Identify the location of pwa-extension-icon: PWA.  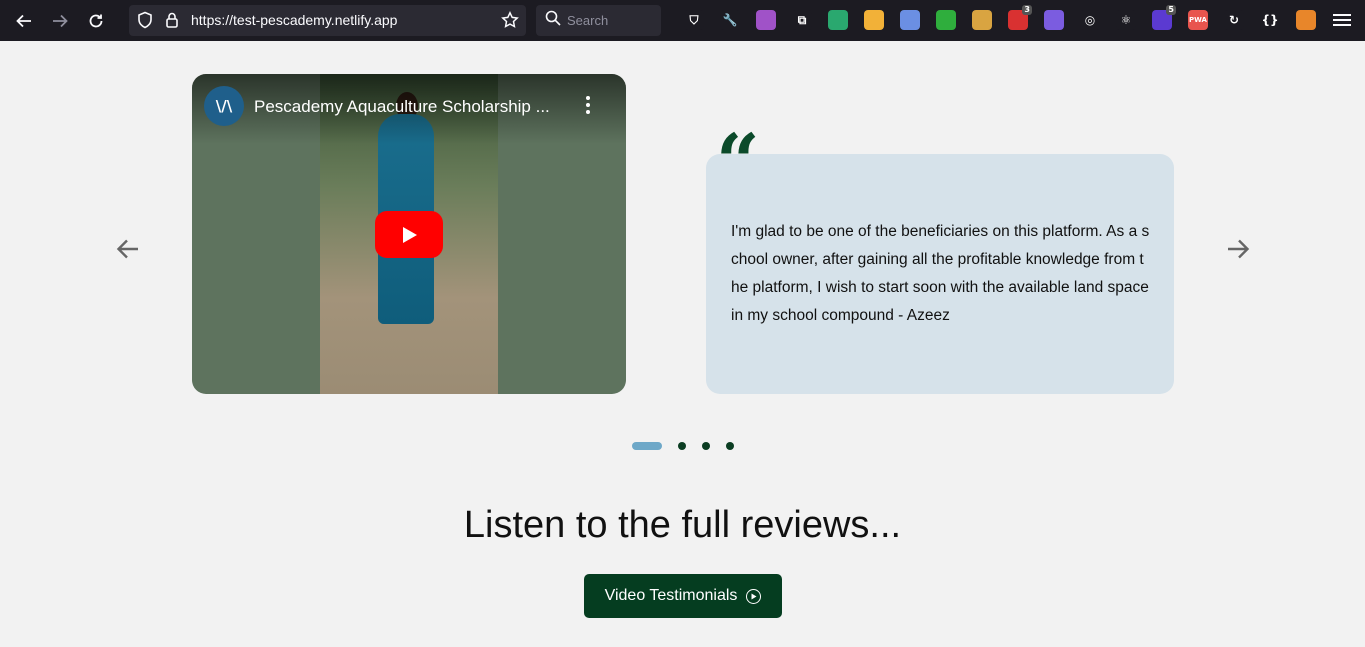
(1198, 20).